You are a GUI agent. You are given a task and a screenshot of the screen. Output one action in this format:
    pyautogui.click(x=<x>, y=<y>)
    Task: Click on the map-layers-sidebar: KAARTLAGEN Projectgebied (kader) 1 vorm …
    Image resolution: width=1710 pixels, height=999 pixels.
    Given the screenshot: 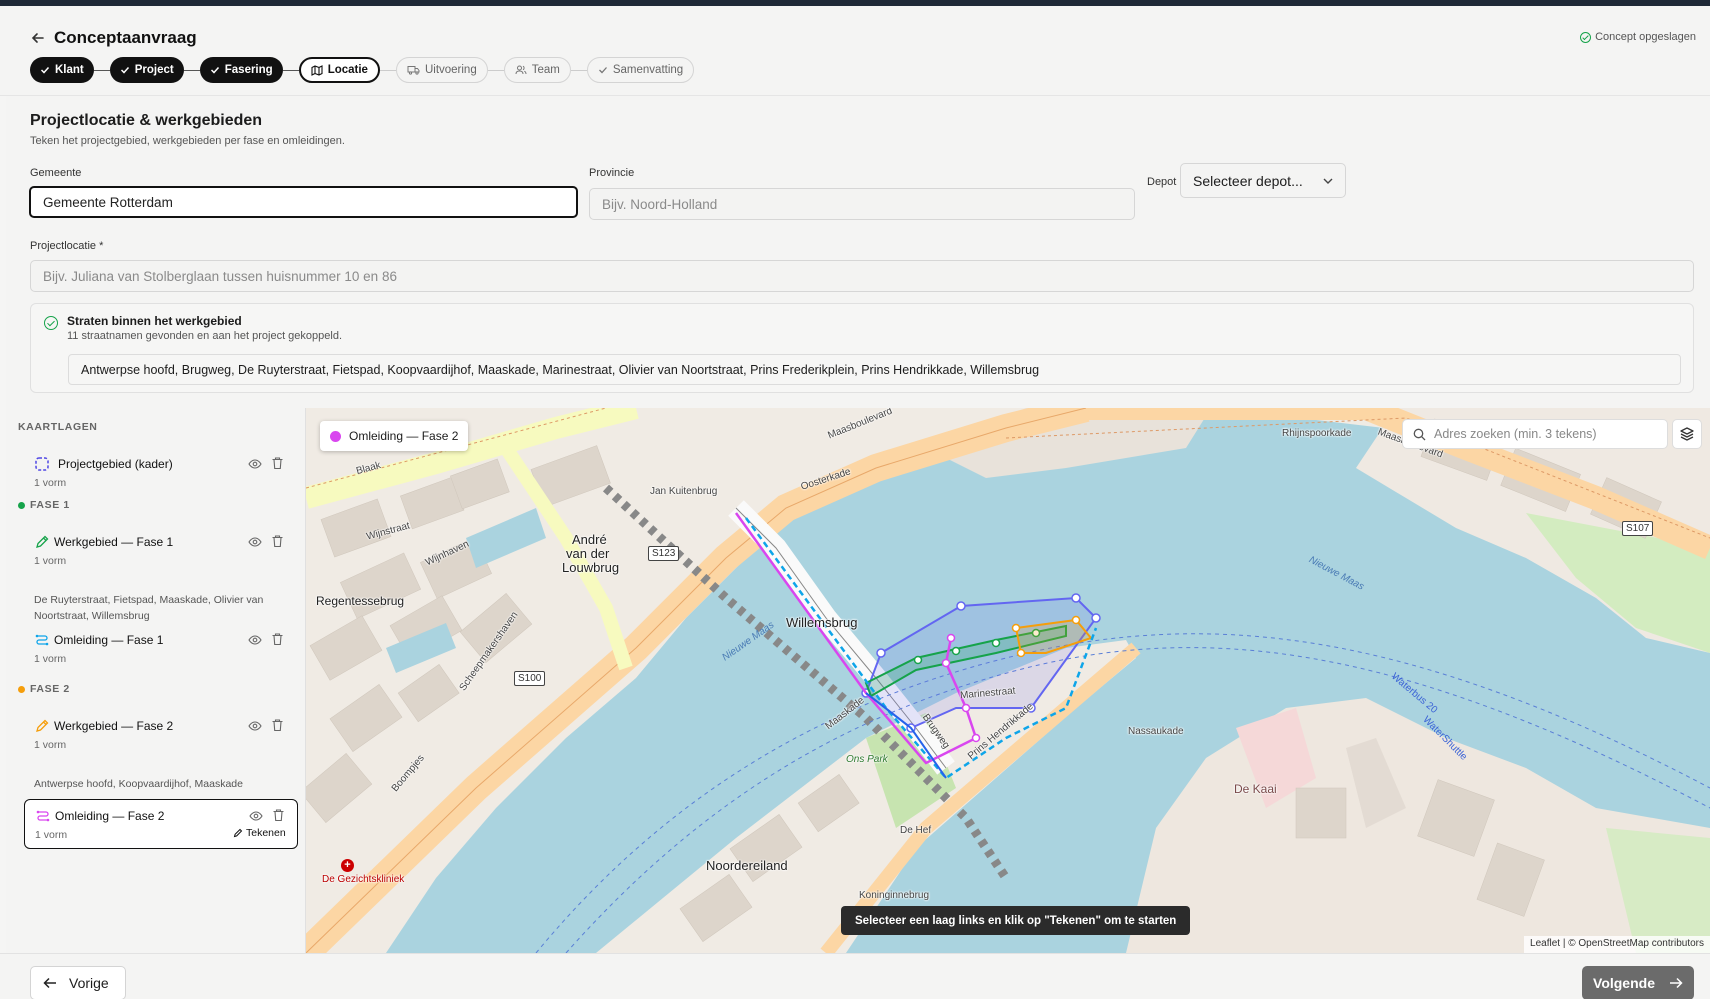 What is the action you would take?
    pyautogui.click(x=156, y=680)
    